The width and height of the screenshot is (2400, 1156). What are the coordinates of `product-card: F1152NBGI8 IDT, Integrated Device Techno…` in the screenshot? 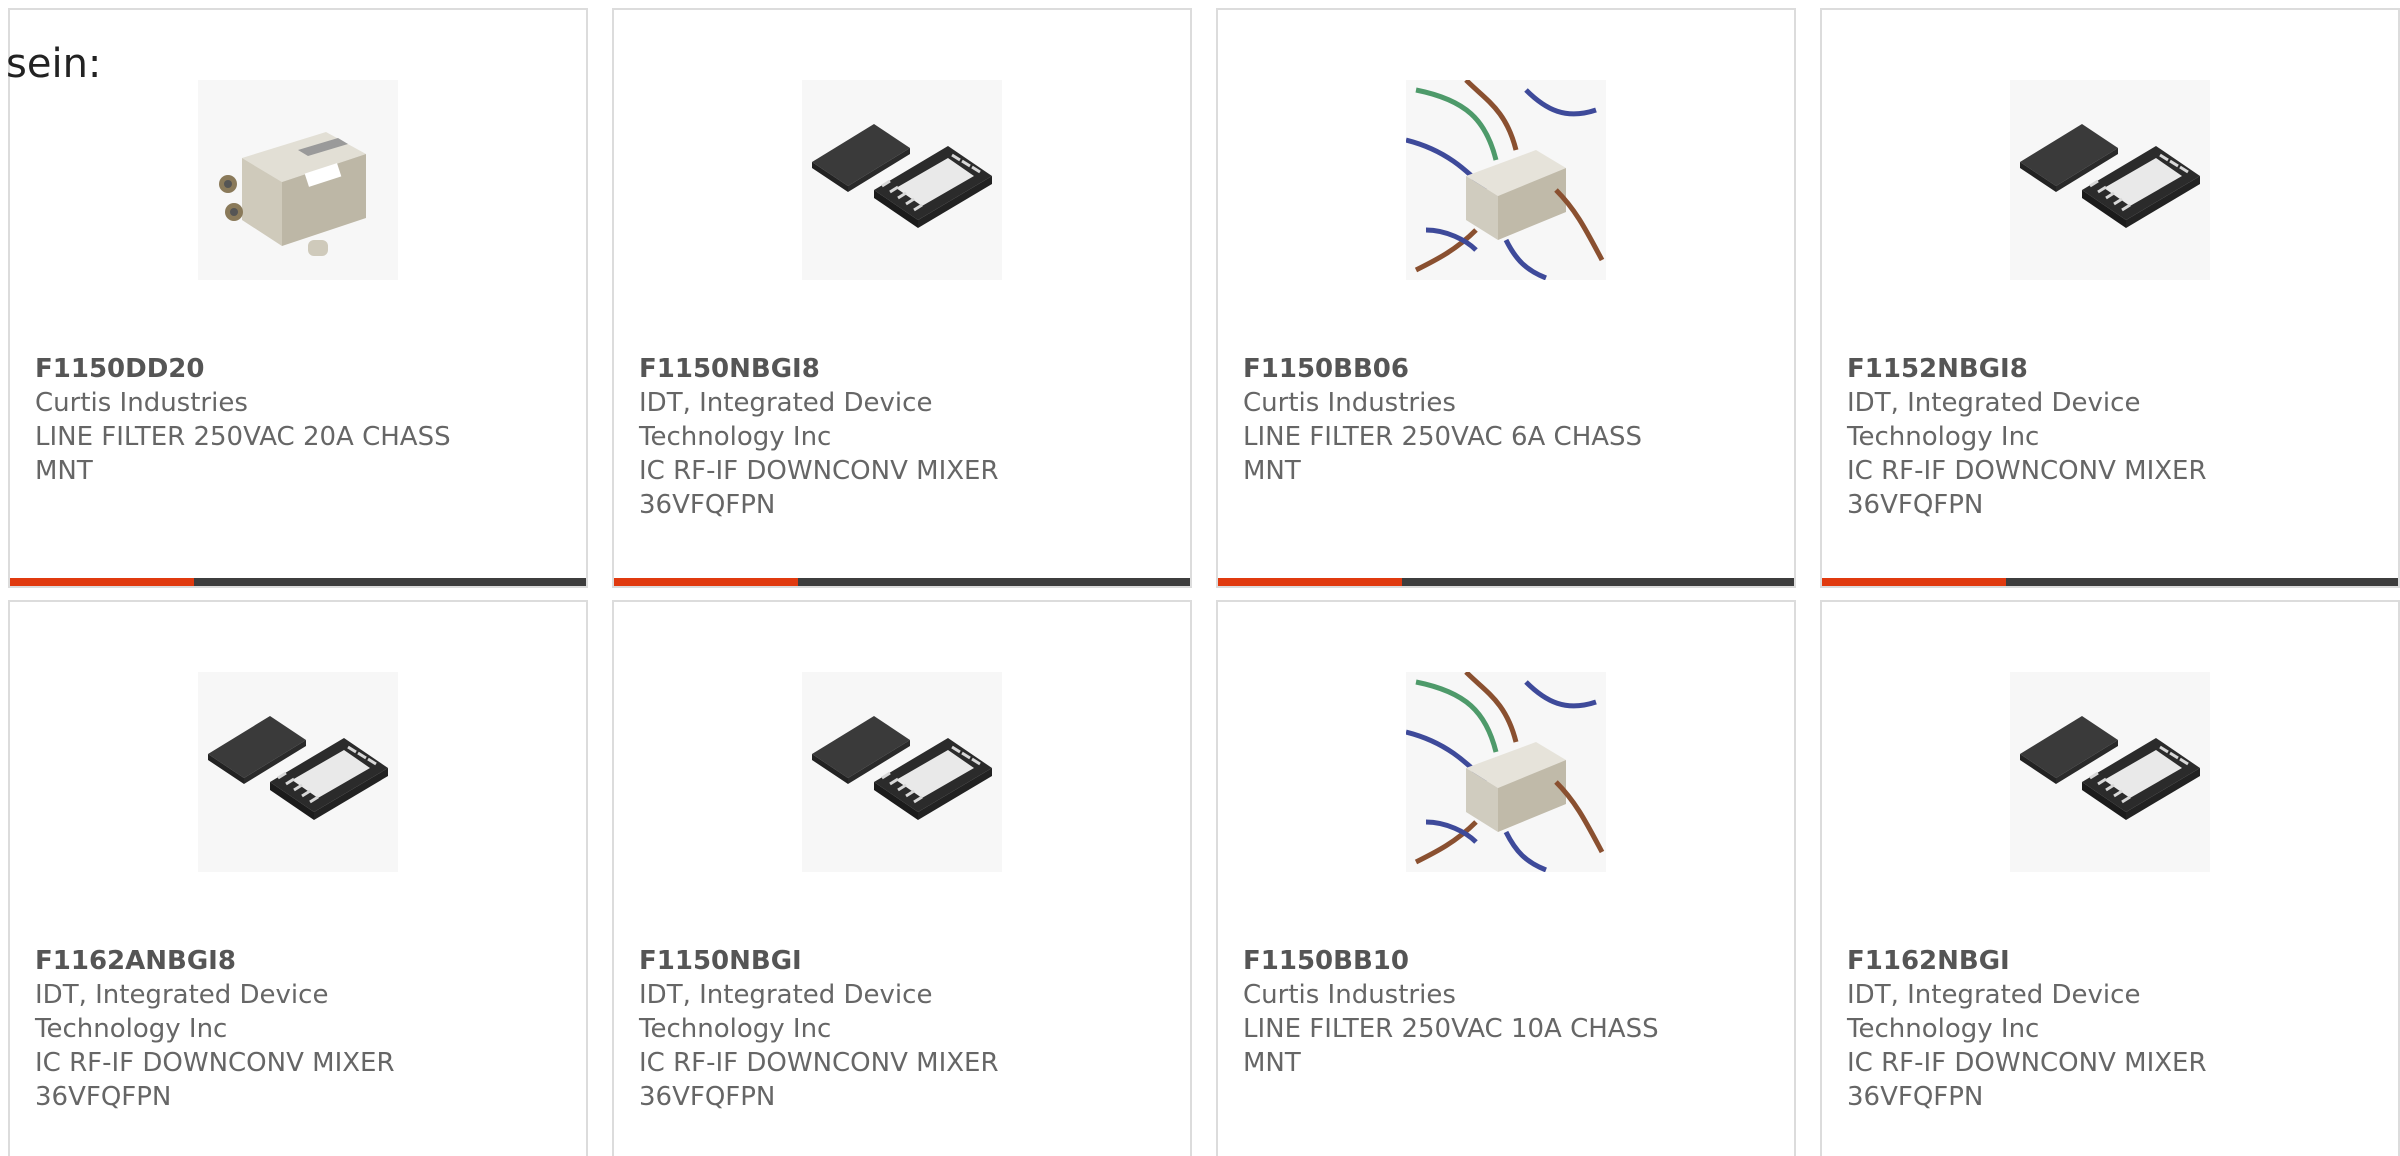 It's located at (2110, 298).